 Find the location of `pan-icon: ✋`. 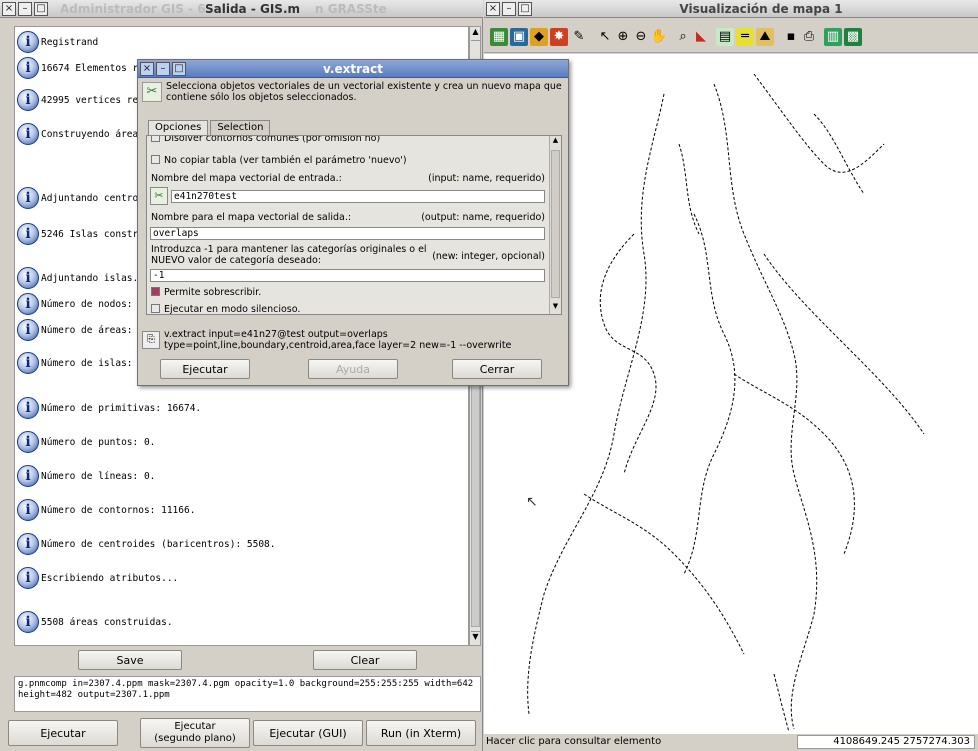

pan-icon: ✋ is located at coordinates (659, 37).